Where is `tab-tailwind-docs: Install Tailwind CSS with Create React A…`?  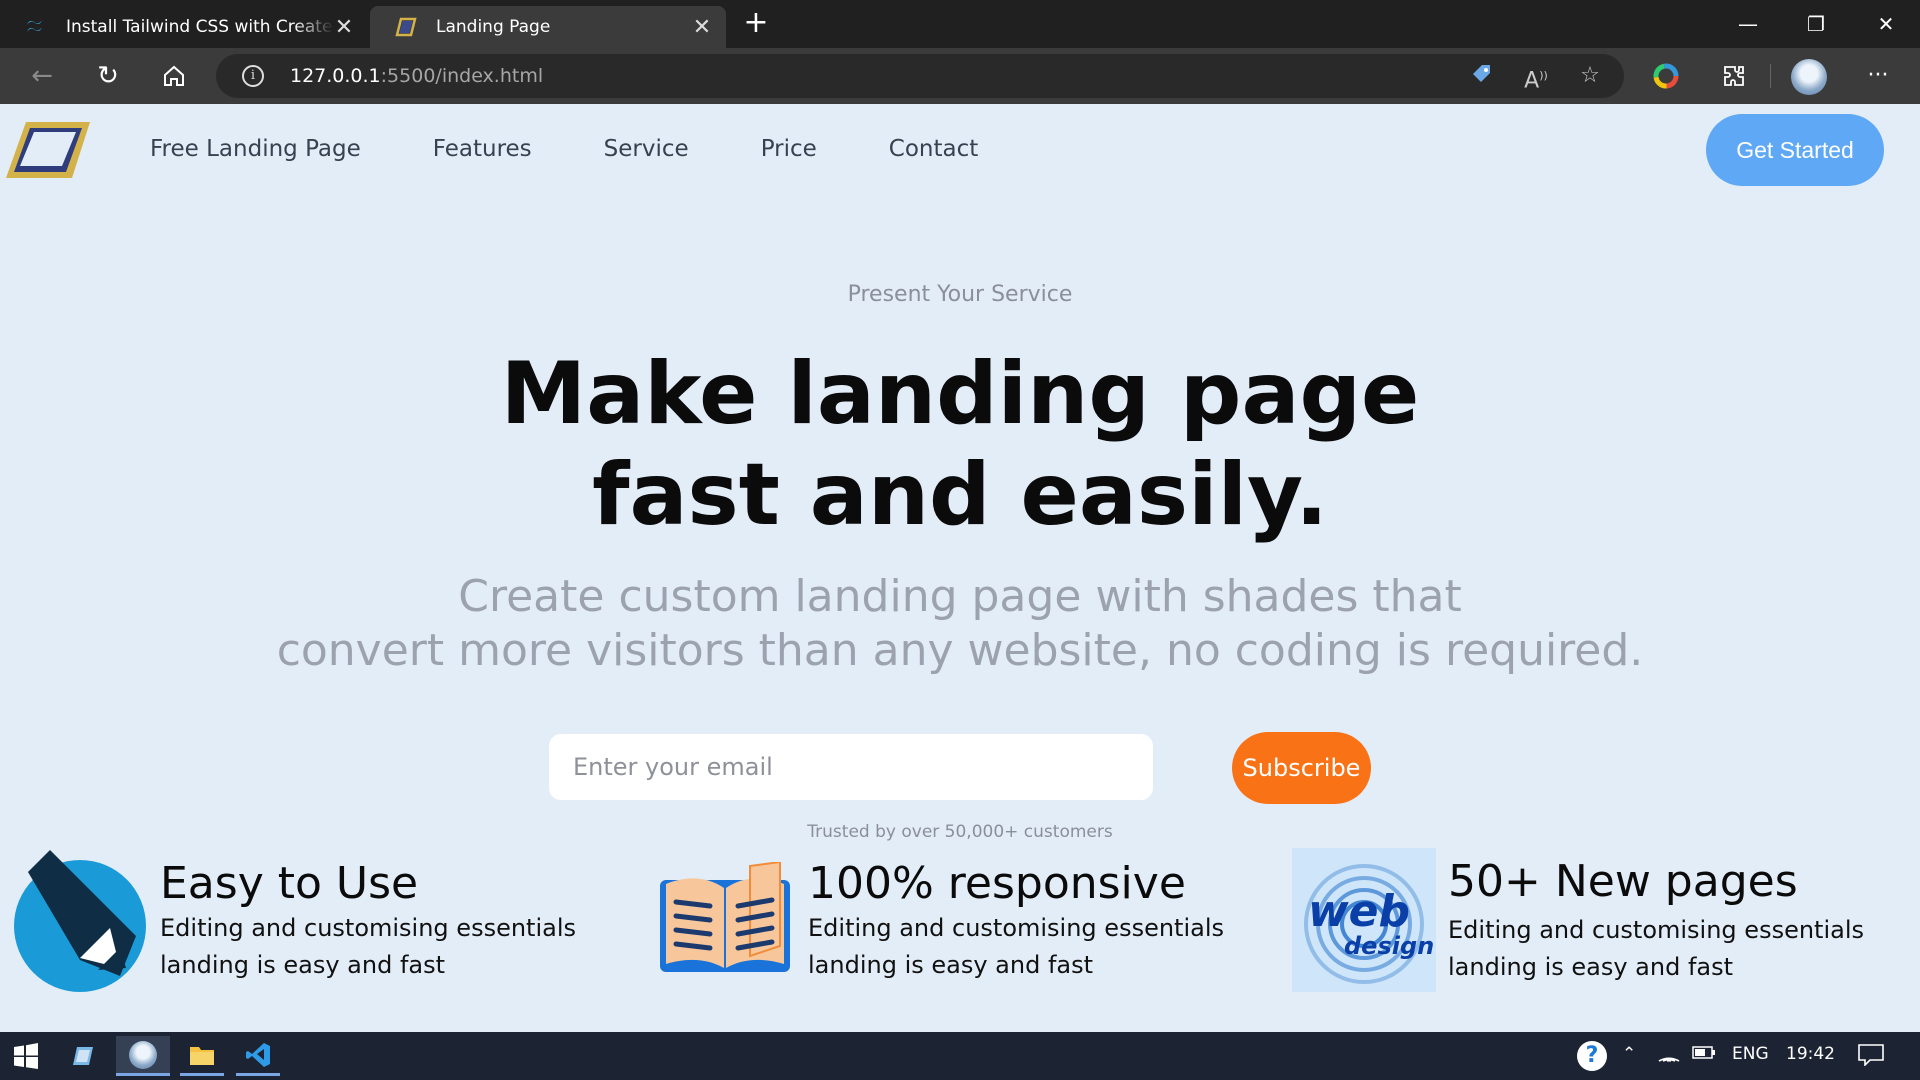
tab-tailwind-docs: Install Tailwind CSS with Create React A… is located at coordinates (184, 27).